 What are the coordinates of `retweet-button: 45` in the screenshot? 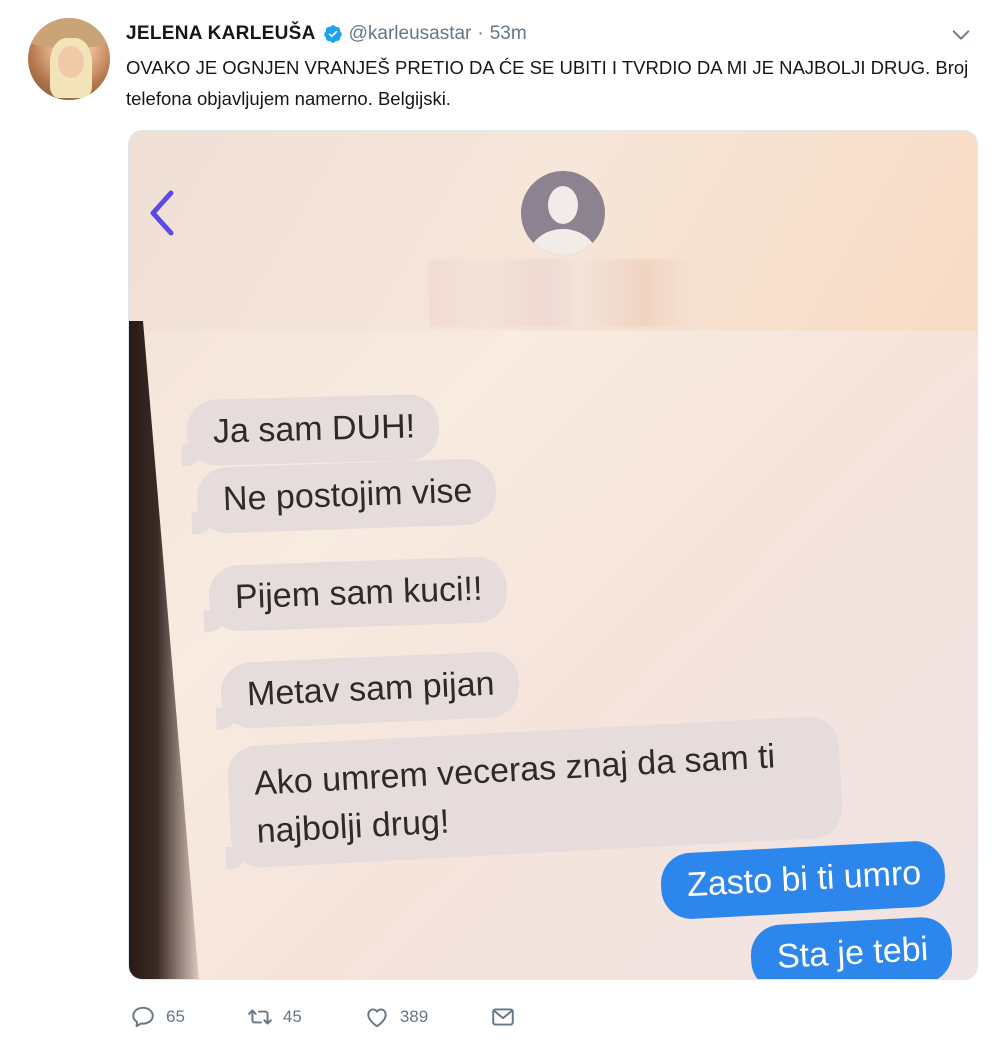 It's located at (274, 1017).